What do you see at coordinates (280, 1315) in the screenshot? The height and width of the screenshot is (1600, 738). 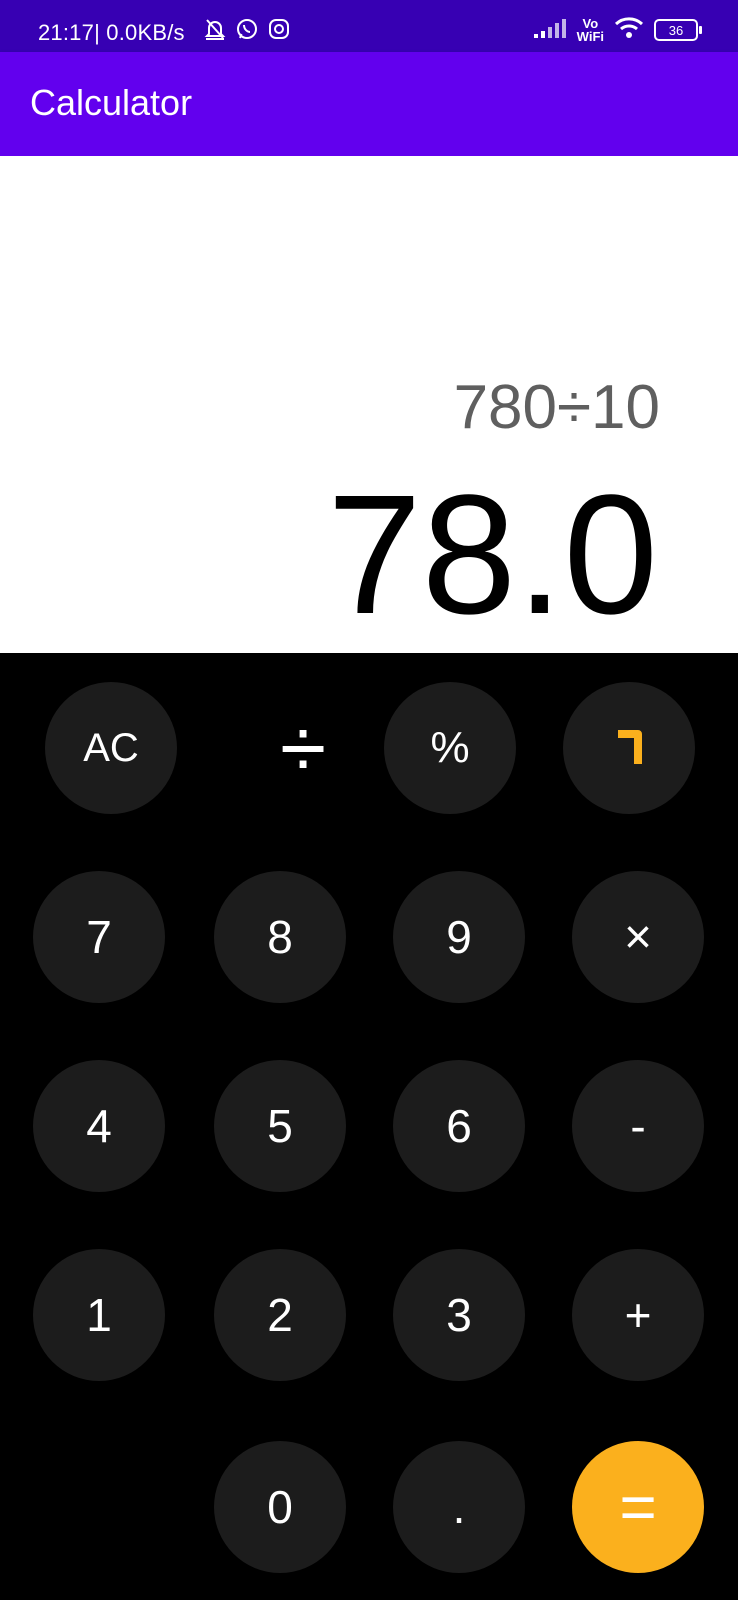 I see `key-2: 2` at bounding box center [280, 1315].